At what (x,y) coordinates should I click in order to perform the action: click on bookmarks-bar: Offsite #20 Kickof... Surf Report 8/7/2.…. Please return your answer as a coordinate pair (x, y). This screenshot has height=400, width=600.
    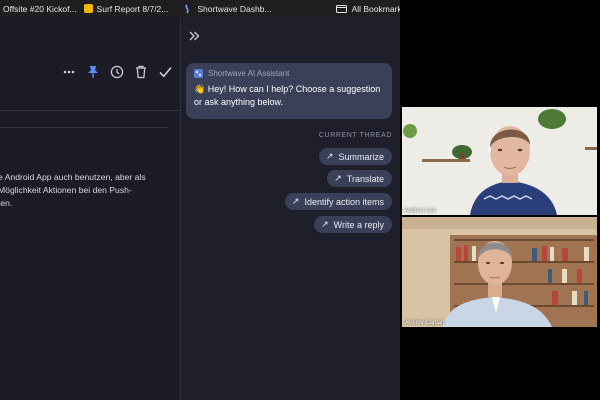
    Looking at the image, I should click on (200, 8).